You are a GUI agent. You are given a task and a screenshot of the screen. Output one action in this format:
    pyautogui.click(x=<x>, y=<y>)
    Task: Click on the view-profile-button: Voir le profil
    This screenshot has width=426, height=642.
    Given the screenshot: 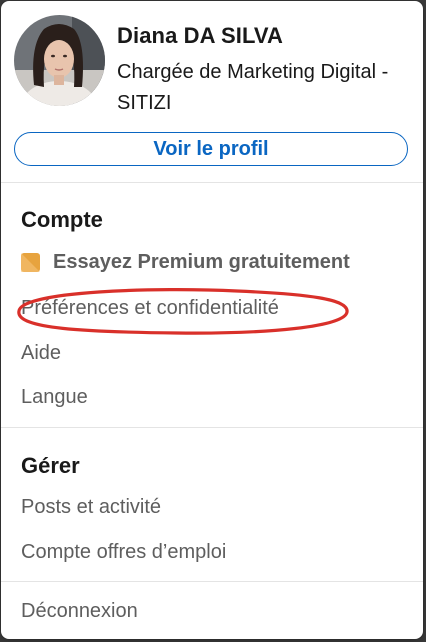 What is the action you would take?
    pyautogui.click(x=211, y=149)
    